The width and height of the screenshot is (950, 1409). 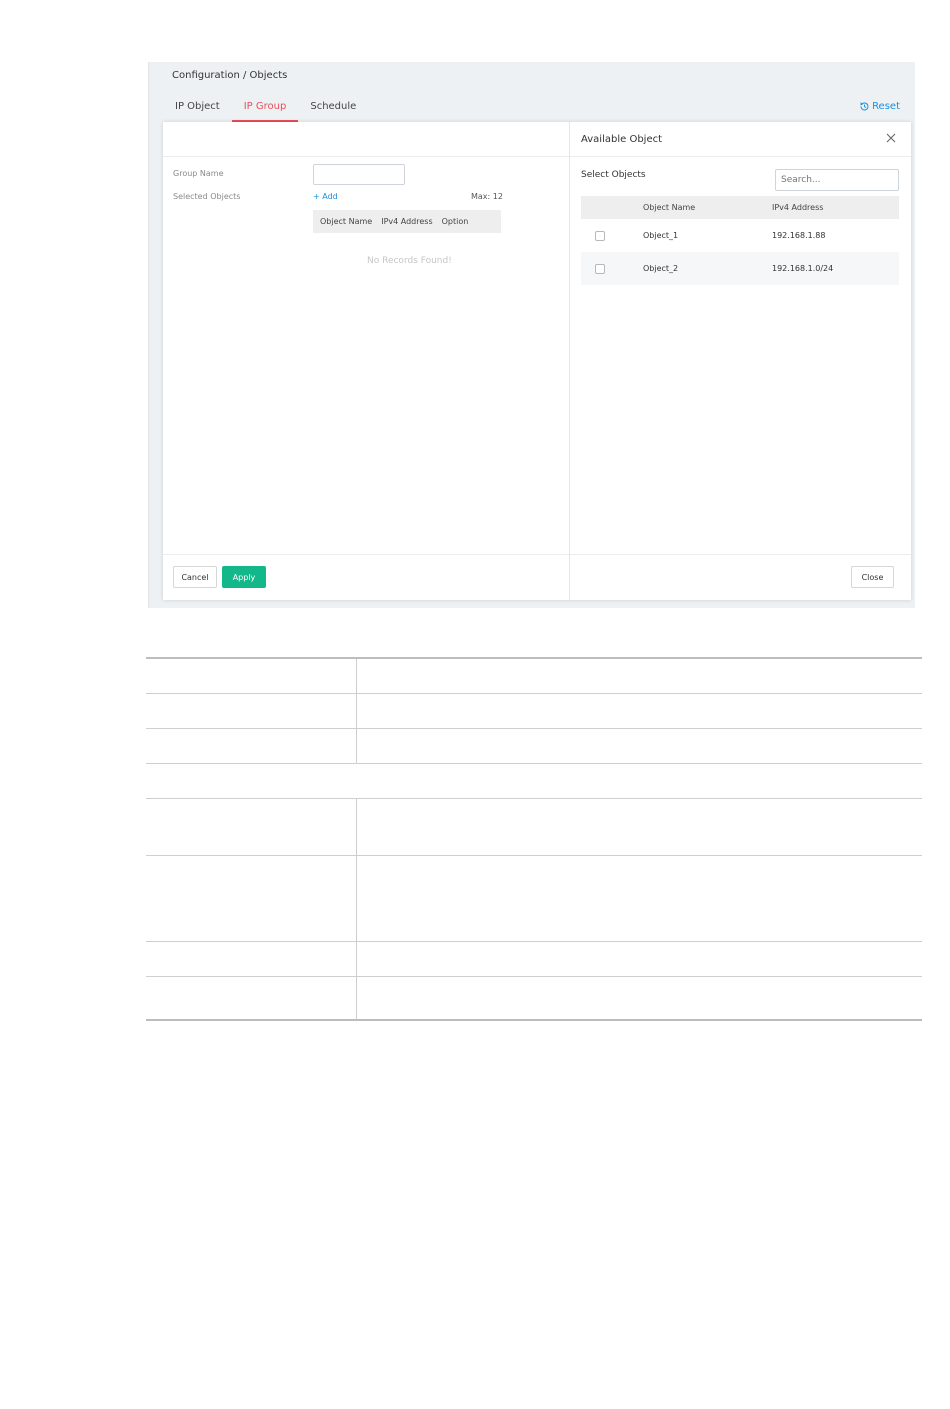 I want to click on reset-icon, so click(x=864, y=106).